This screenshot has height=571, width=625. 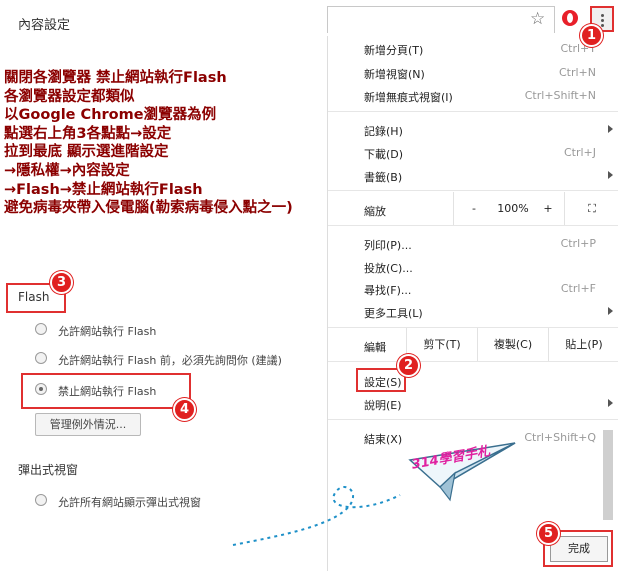 What do you see at coordinates (129, 502) in the screenshot?
I see `option-allow-popups-label: 允許所有網站顯示彈出式視窗` at bounding box center [129, 502].